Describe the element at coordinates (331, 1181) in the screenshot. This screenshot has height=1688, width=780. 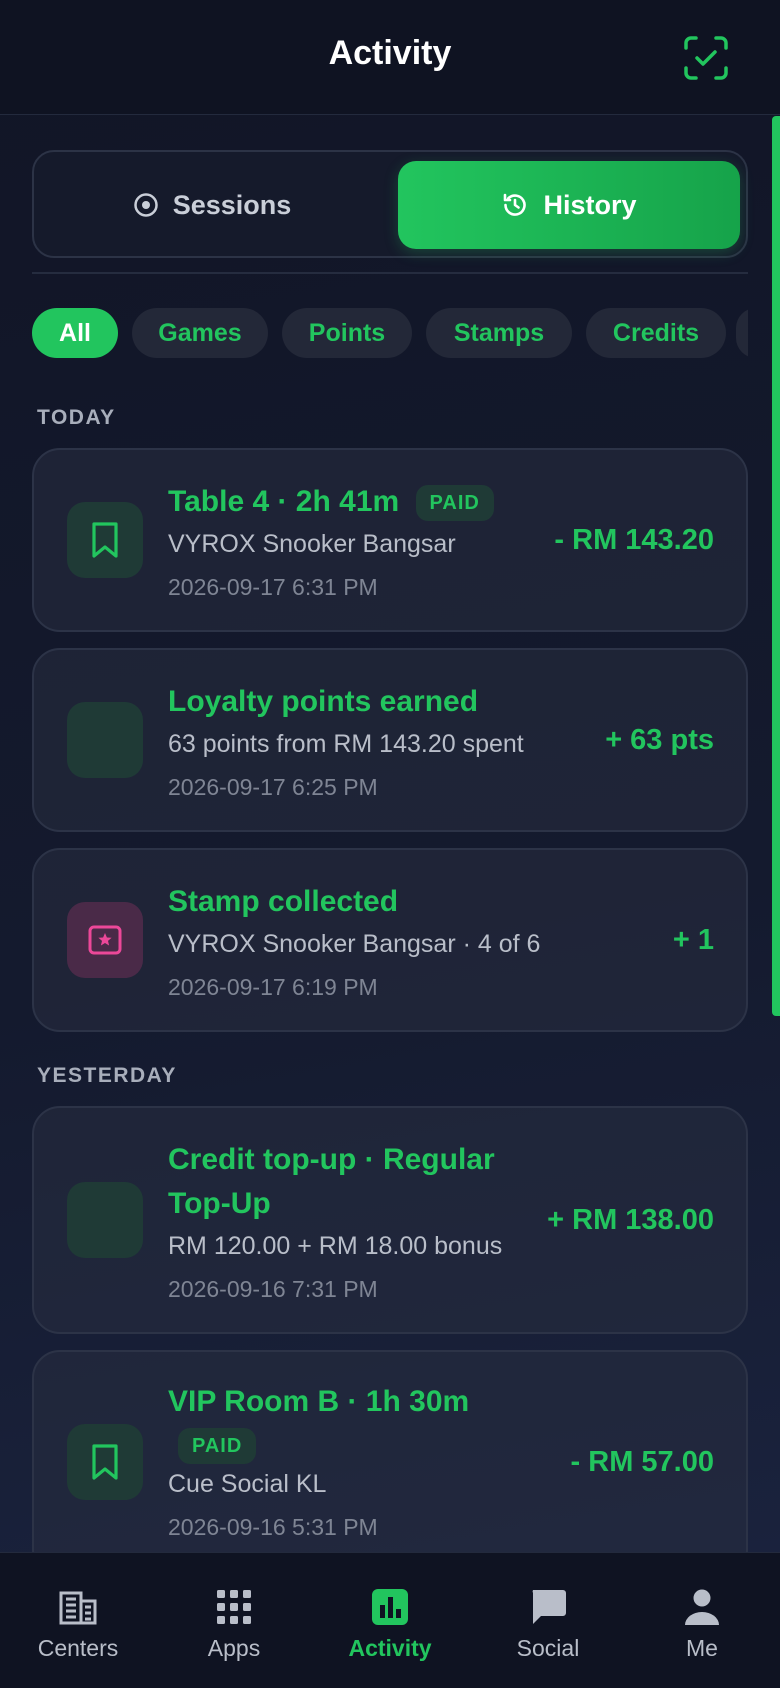
I see `card-title: Credit top-up · Regular Top-Up` at that location.